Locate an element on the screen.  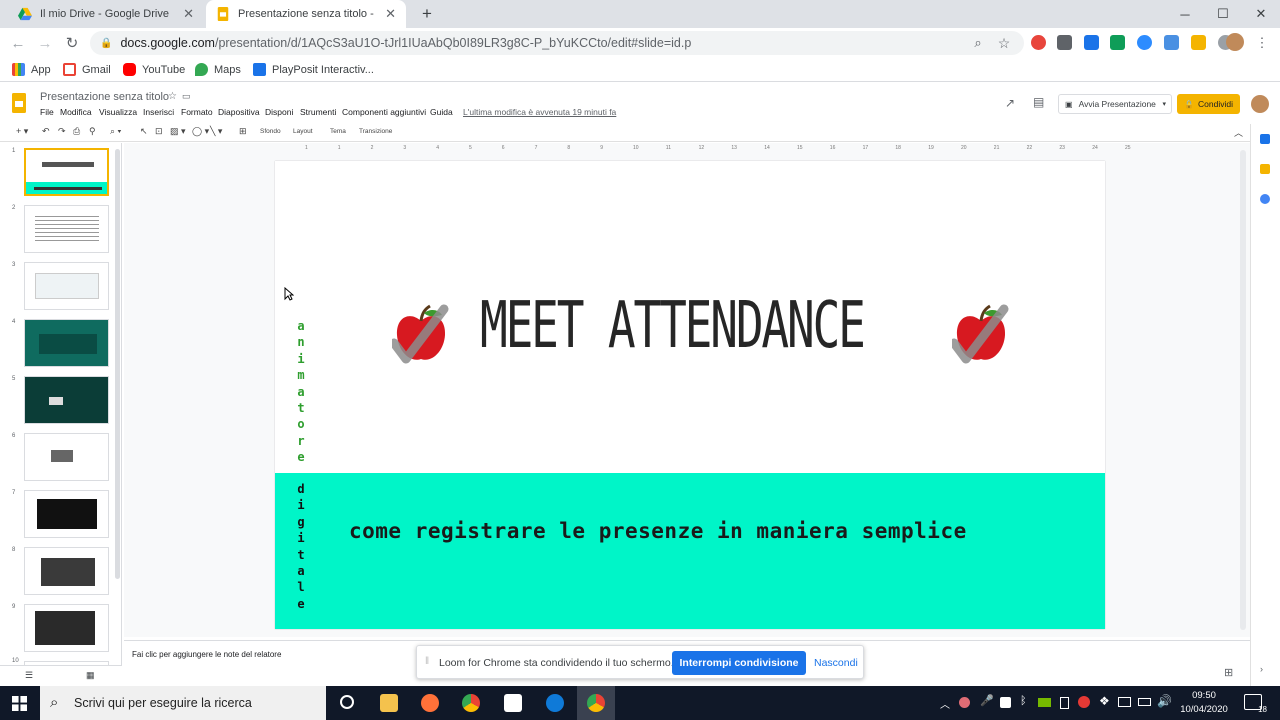
google-slides-logo-icon is located at coordinates (19, 103).